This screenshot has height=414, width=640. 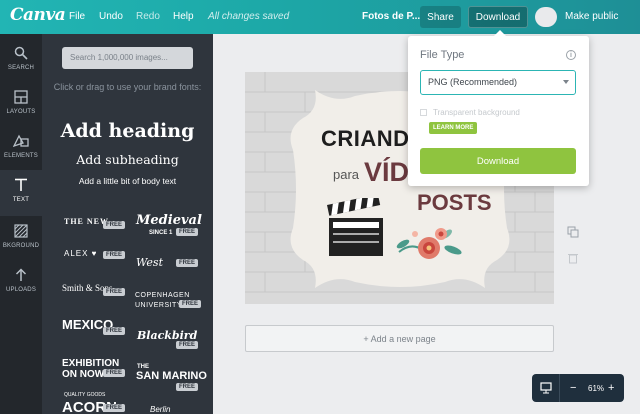 I want to click on rail-item-search: SEARCH, so click(x=21, y=60).